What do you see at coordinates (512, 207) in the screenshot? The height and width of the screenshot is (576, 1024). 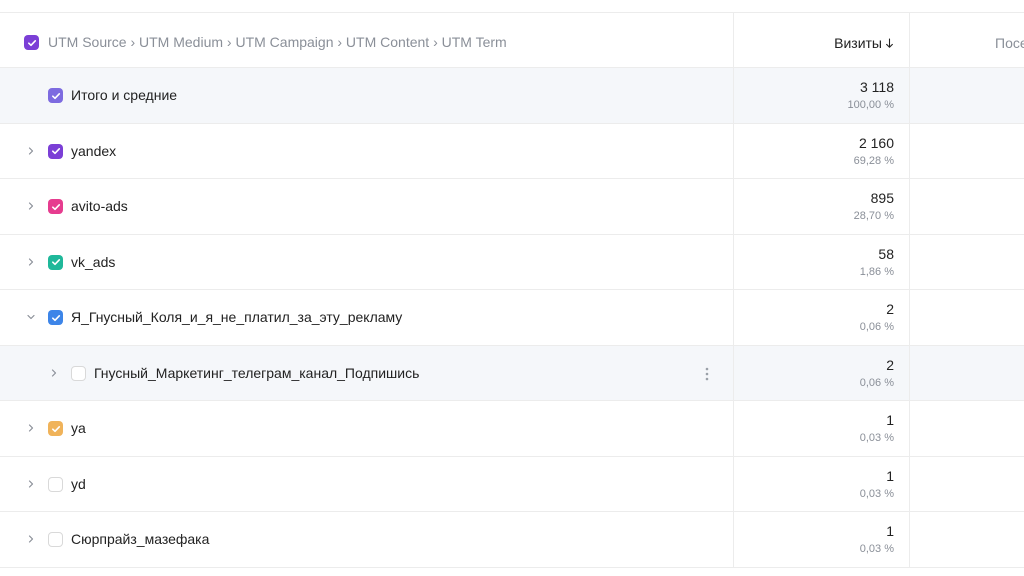 I see `table-row: avito-ads 895 28,70 %` at bounding box center [512, 207].